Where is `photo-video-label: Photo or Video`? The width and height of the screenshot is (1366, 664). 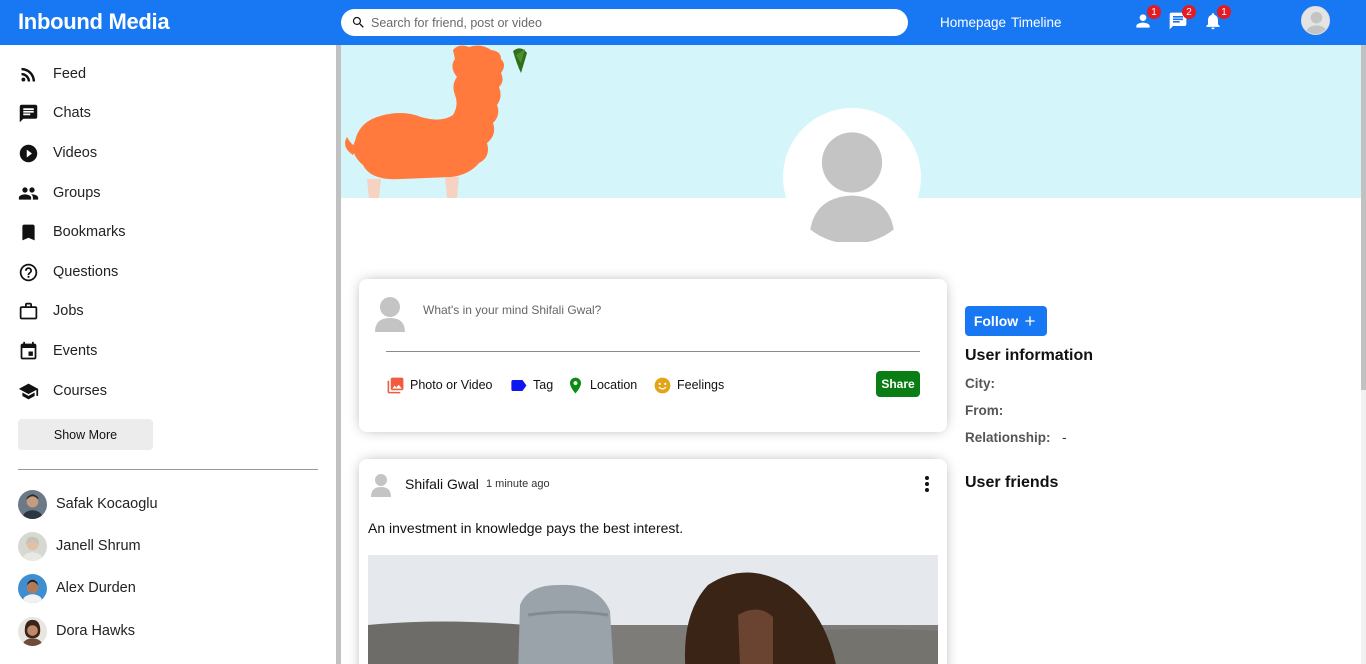
photo-video-label: Photo or Video is located at coordinates (451, 385).